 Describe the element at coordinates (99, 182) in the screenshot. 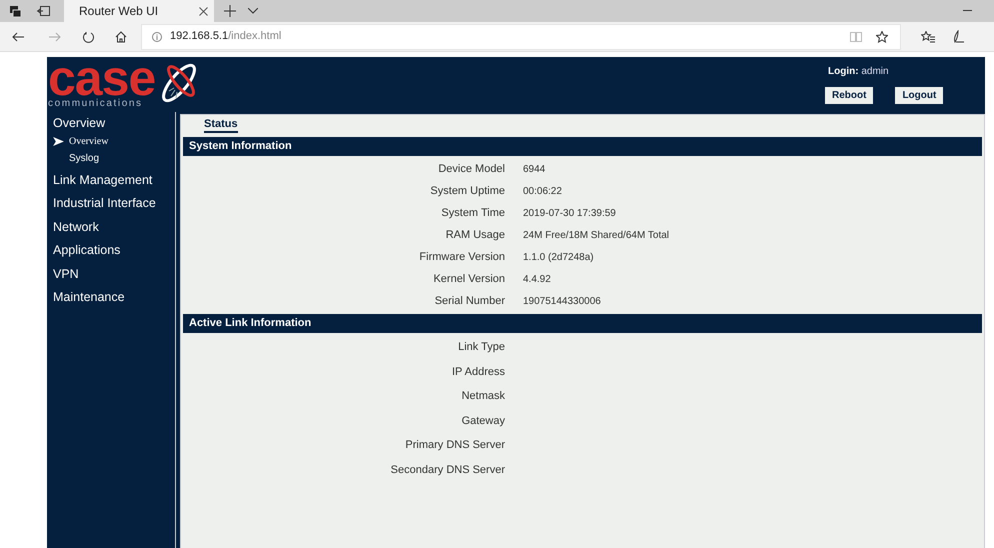

I see `nav-item: Link Management` at that location.